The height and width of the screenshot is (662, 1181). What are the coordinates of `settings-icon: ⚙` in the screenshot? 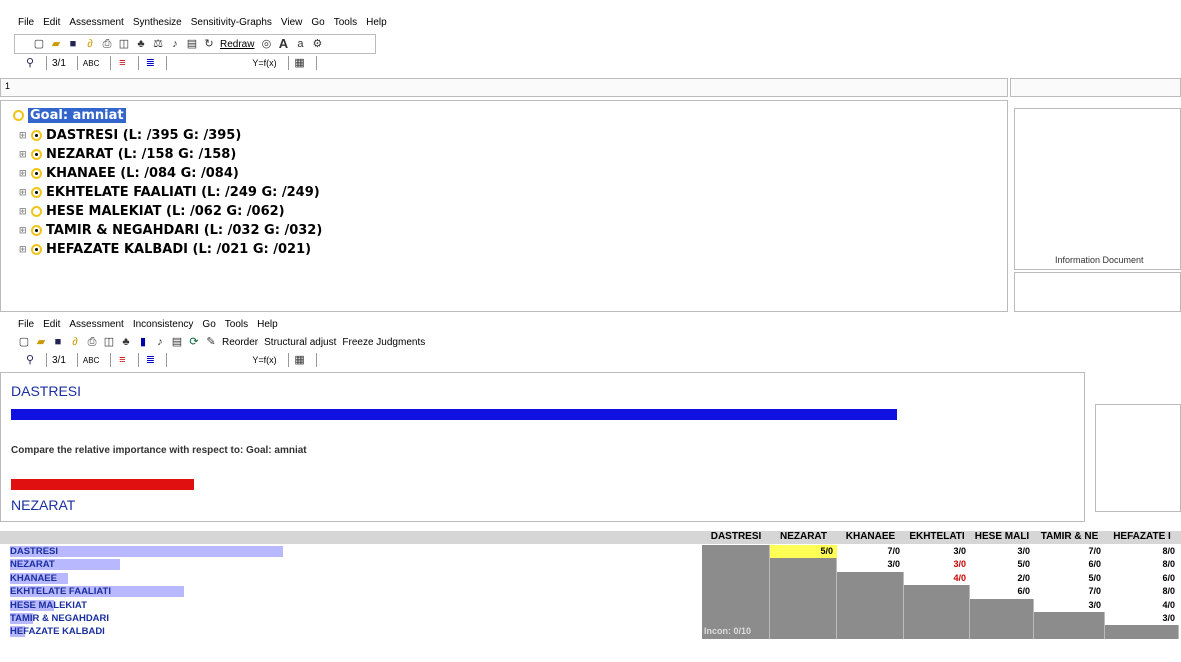 It's located at (317, 44).